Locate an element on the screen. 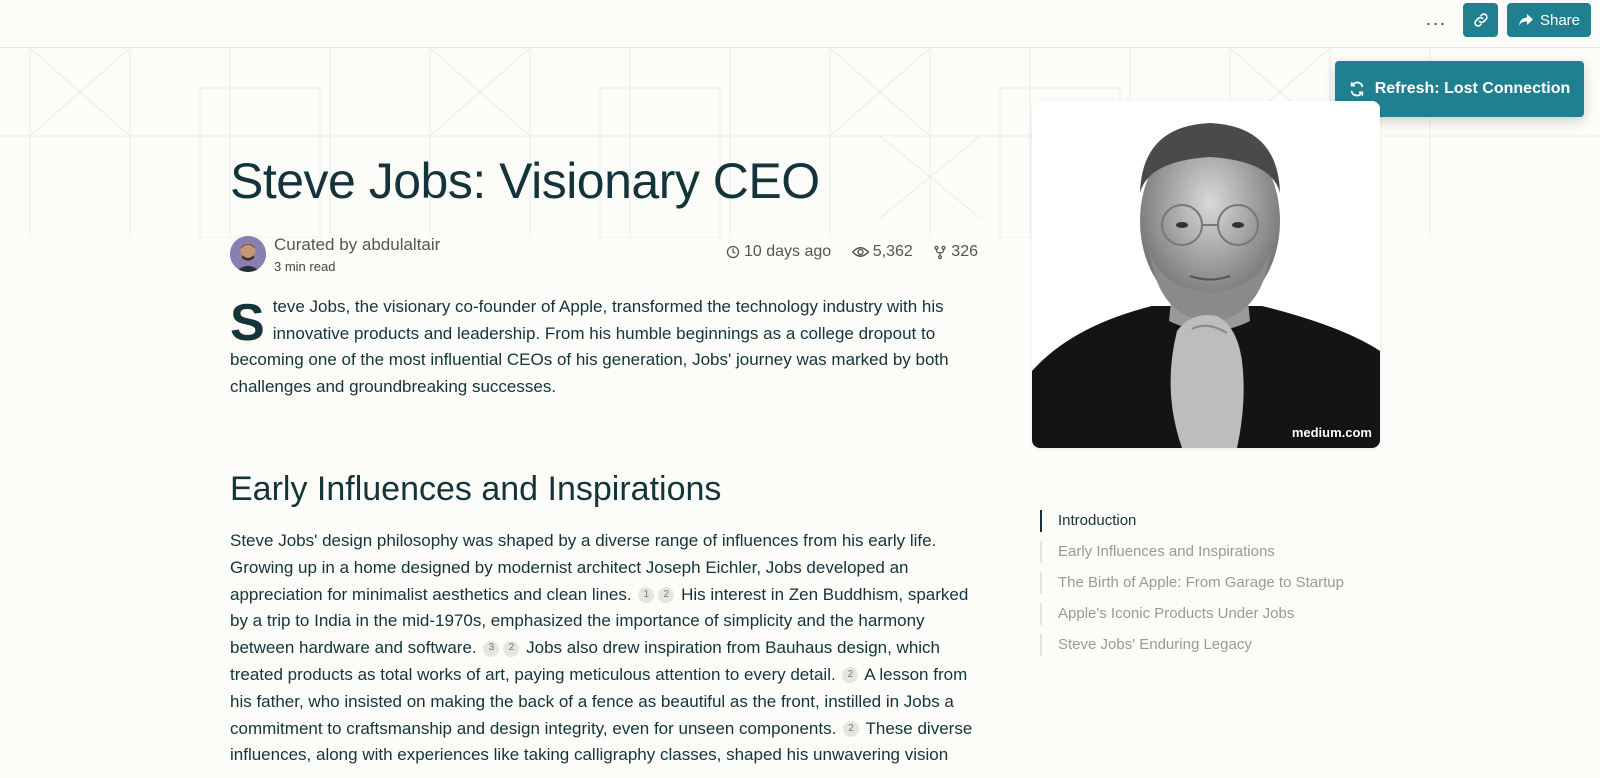  read-time: 3 min read is located at coordinates (305, 266).